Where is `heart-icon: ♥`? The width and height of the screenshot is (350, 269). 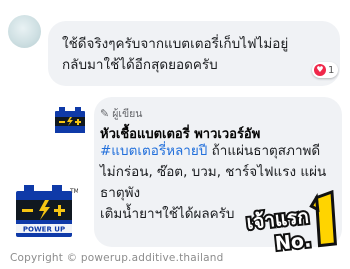 heart-icon: ♥ is located at coordinates (320, 70).